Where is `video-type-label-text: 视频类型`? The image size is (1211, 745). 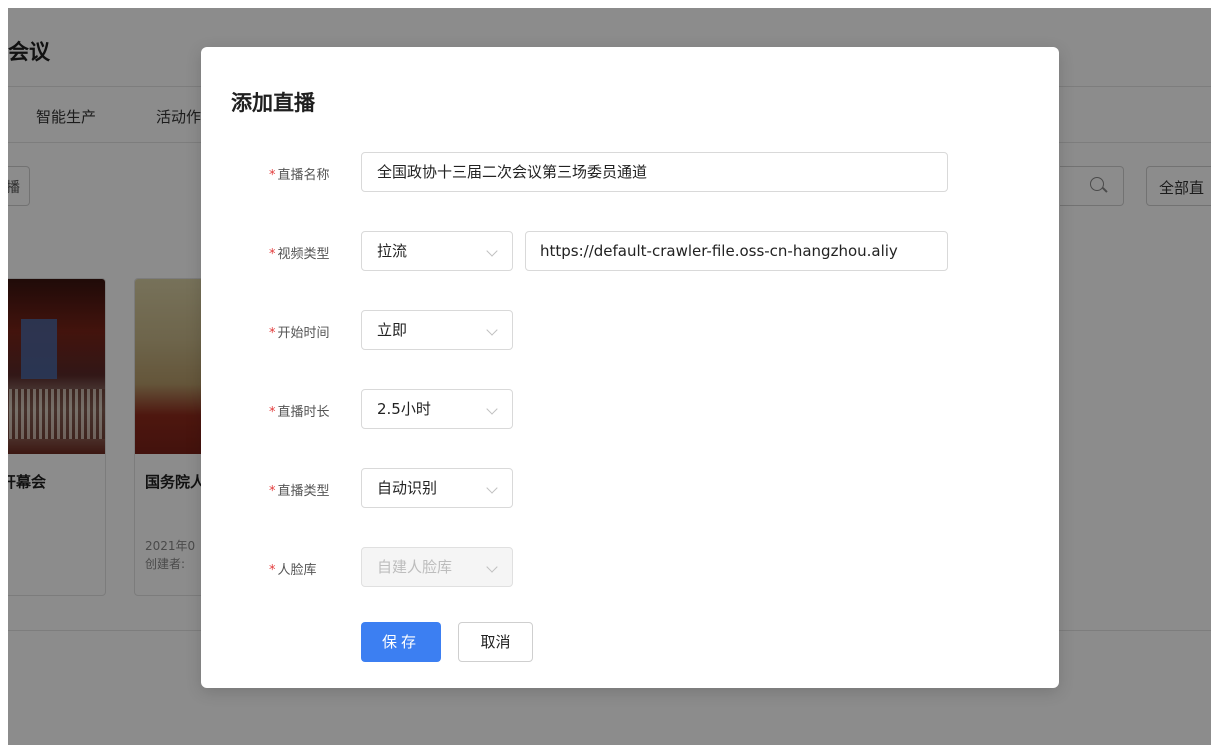 video-type-label-text: 视频类型 is located at coordinates (303, 254).